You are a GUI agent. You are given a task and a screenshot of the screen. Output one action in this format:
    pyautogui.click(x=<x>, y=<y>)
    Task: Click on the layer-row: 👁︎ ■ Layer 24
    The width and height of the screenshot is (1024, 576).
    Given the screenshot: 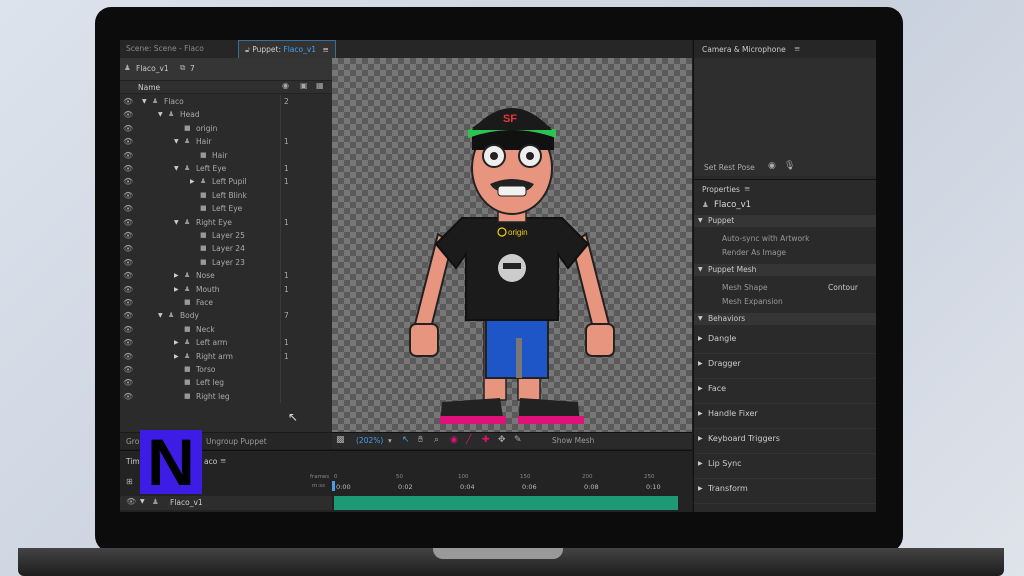 What is the action you would take?
    pyautogui.click(x=226, y=249)
    